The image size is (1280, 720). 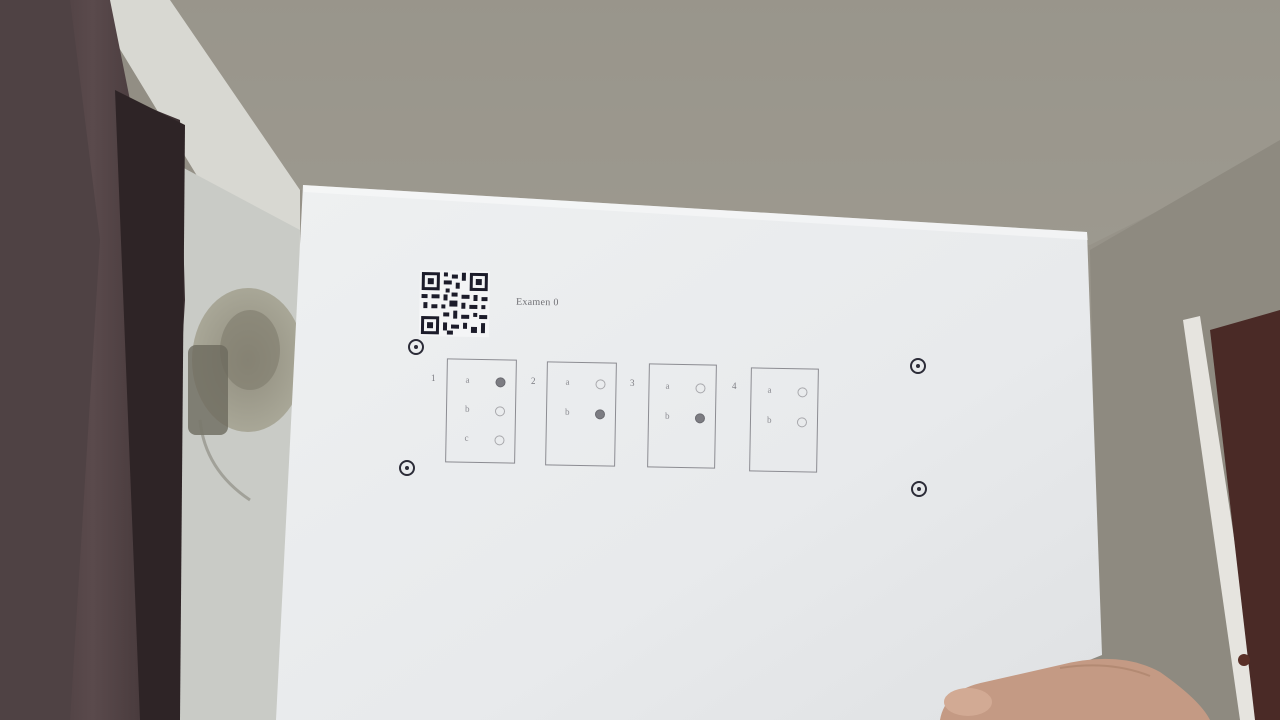 I want to click on fiducial-marker-top-left, so click(x=416, y=347).